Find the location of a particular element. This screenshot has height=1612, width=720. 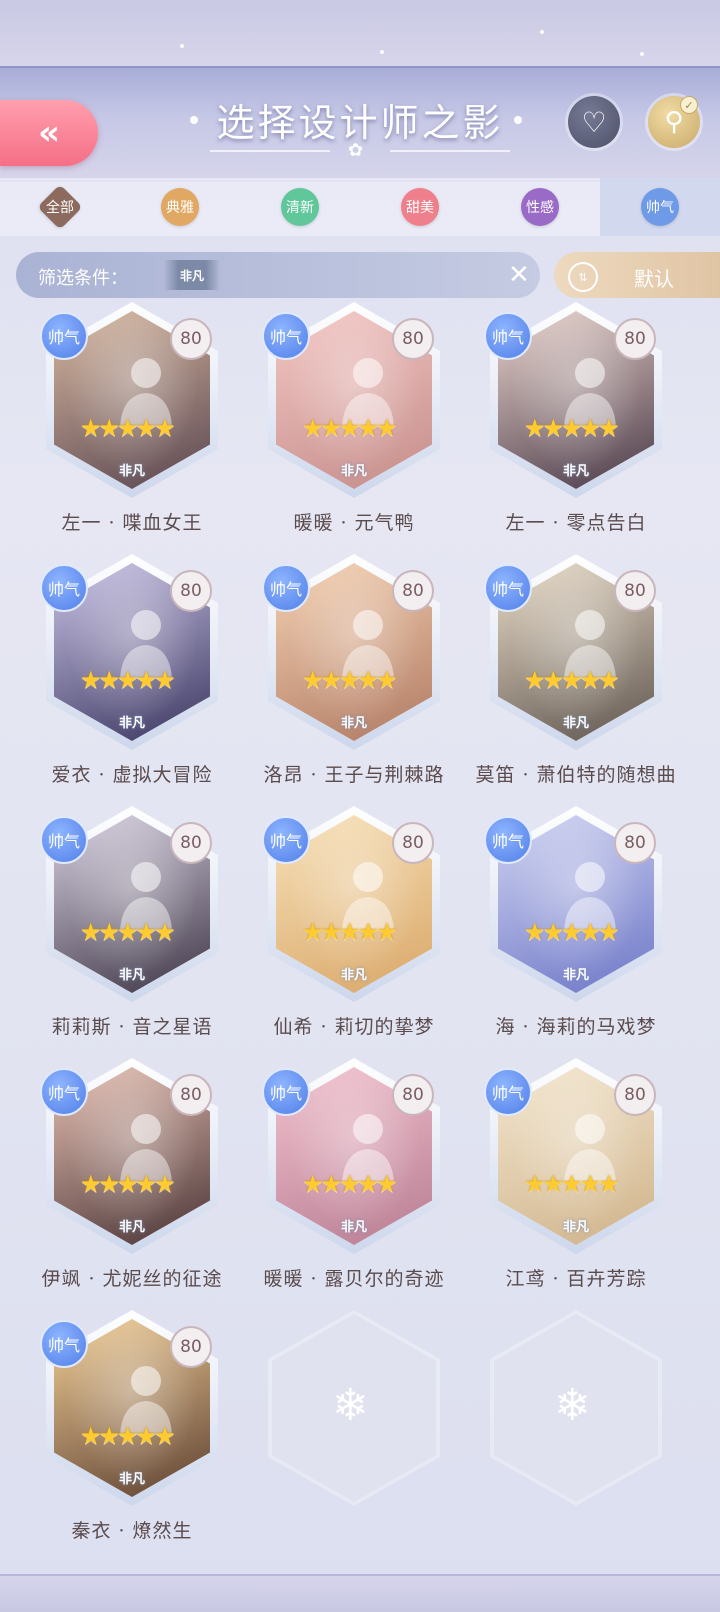

designer-card: 帅气 80 ★★★★★ 非凡 秦衣 · 燎然生 is located at coordinates (132, 1426).